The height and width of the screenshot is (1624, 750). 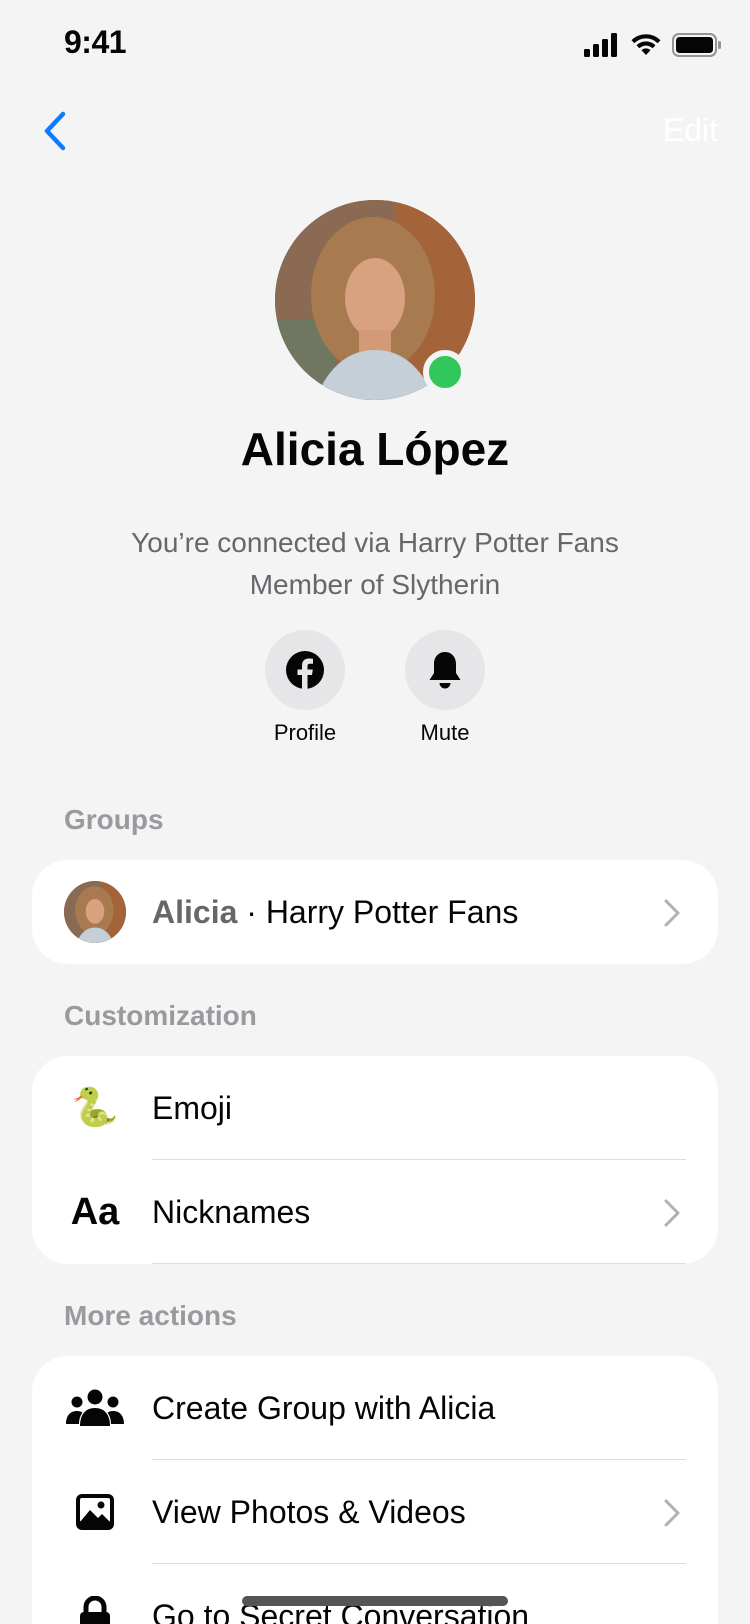 I want to click on facebook-icon, so click(x=305, y=670).